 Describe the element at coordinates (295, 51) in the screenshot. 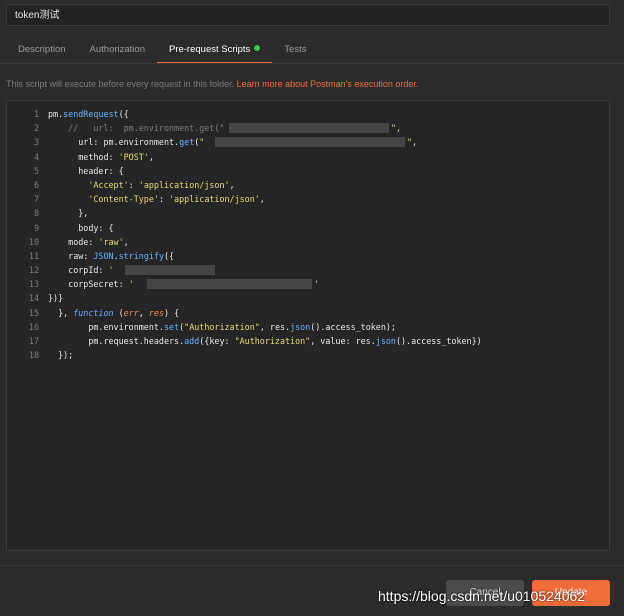

I see `tab-tests: Tests` at that location.